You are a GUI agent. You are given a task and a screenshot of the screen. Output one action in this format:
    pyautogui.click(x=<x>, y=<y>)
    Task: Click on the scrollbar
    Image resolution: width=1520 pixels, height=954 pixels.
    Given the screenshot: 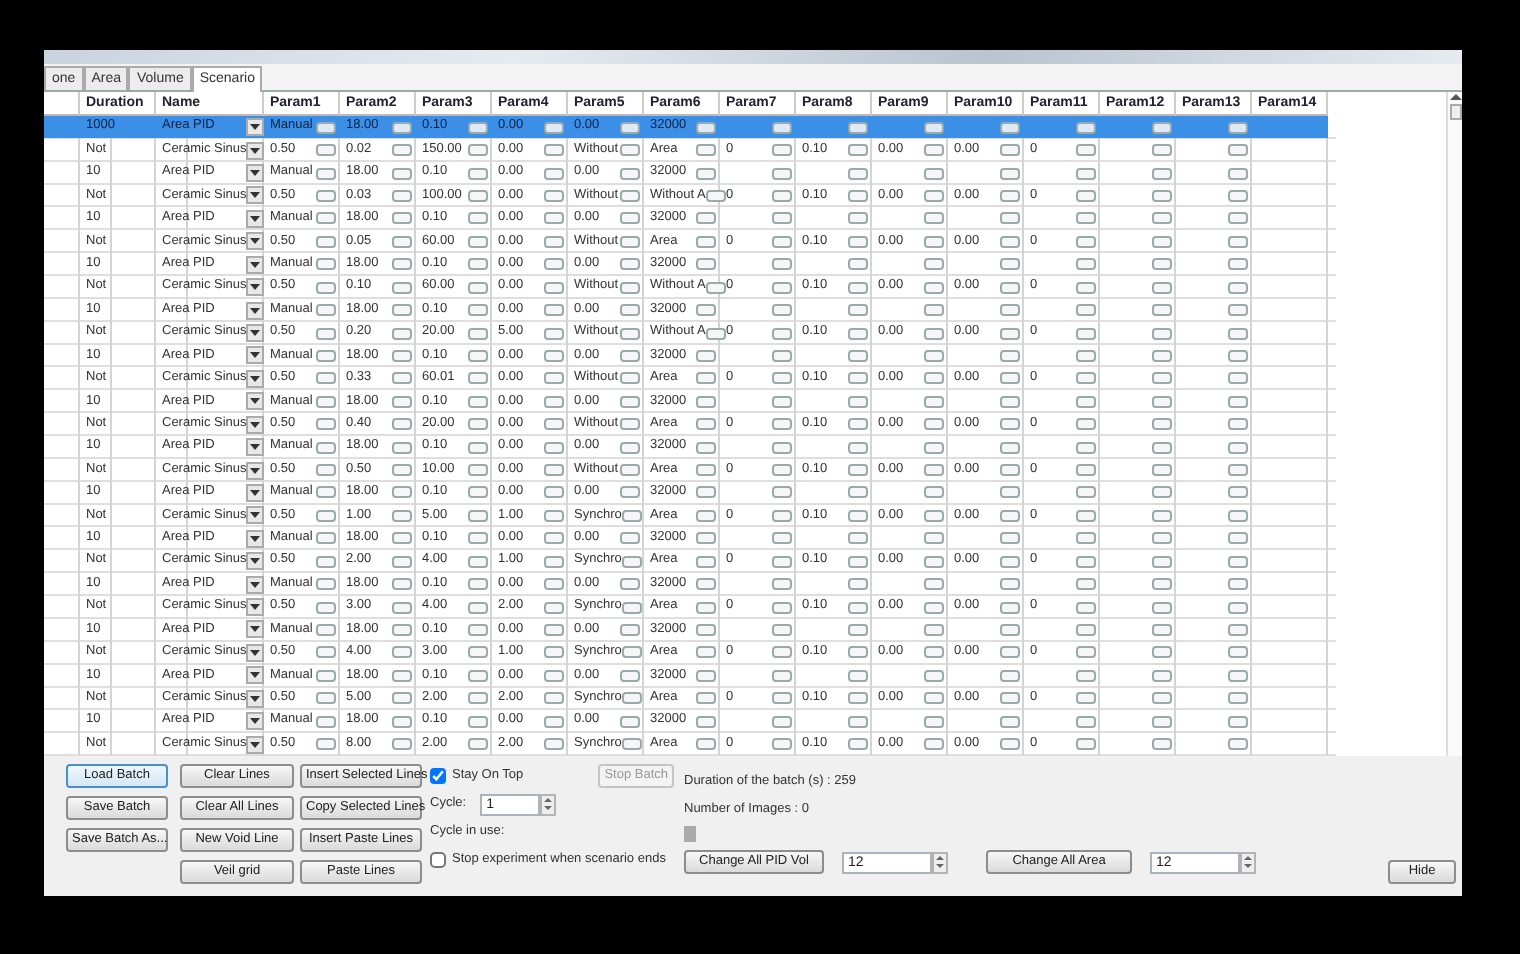 What is the action you would take?
    pyautogui.click(x=1454, y=424)
    